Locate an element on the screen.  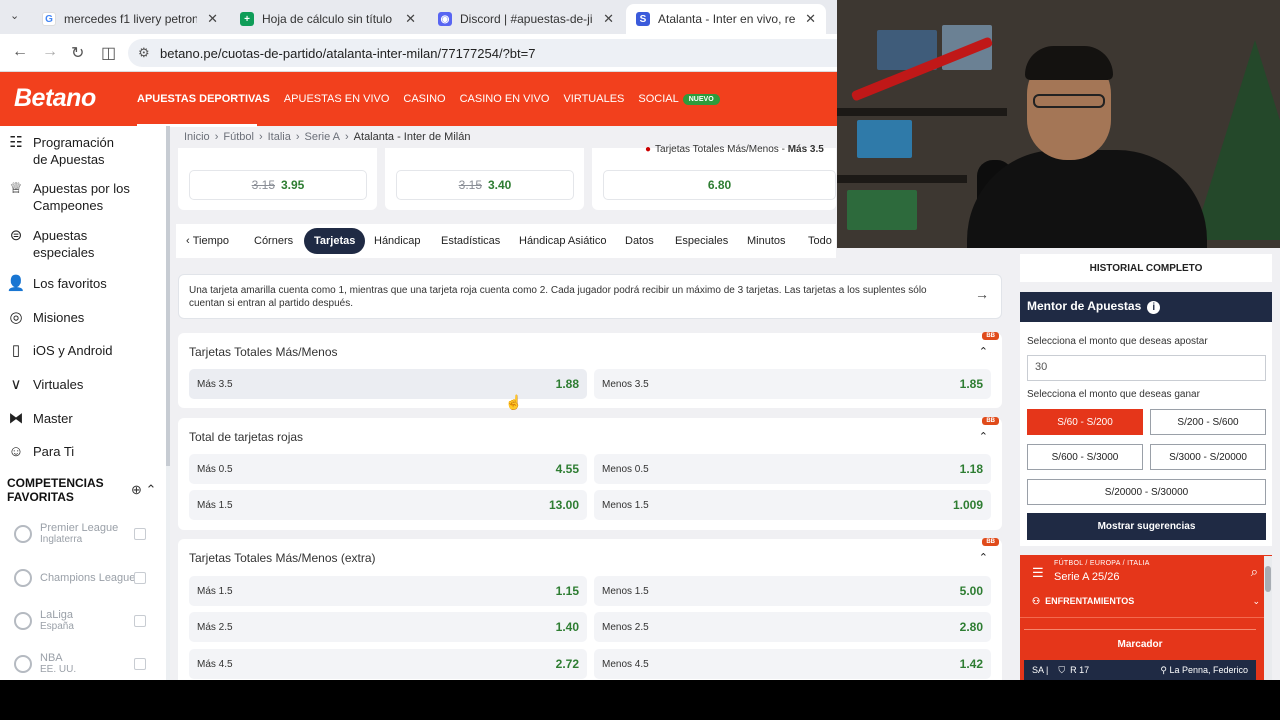
sidebar-item-campeones: ♕ Apuestas por los Campeones is located at coordinates (68, 197).